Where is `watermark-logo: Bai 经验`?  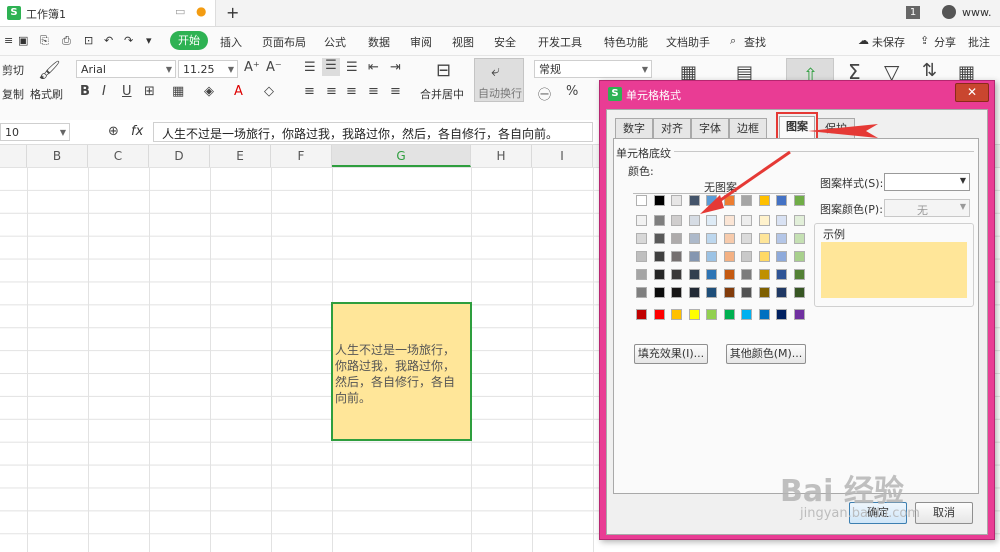
watermark-logo: Bai 经验 is located at coordinates (842, 491).